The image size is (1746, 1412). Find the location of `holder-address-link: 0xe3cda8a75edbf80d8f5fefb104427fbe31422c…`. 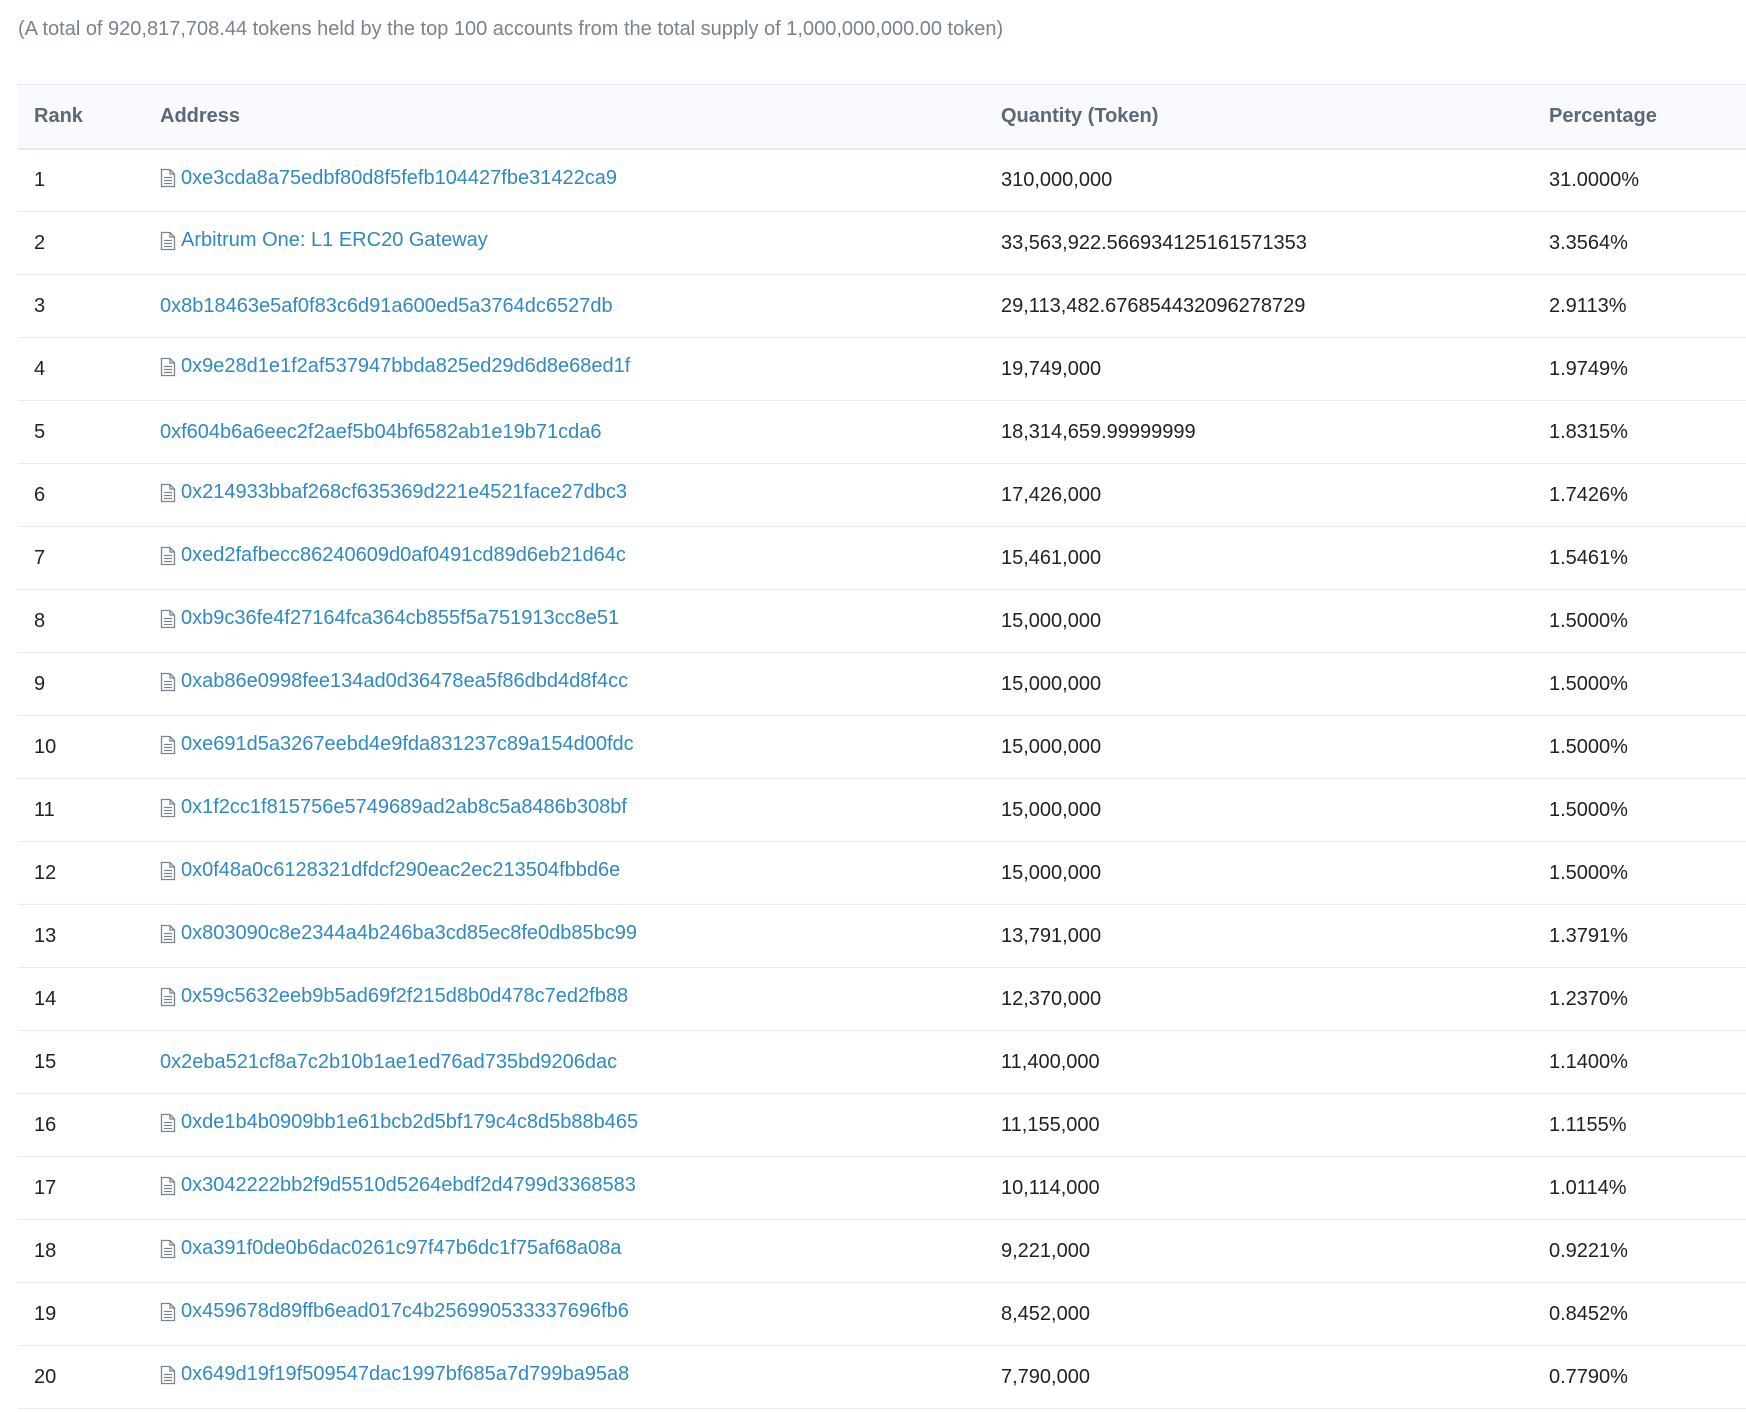

holder-address-link: 0xe3cda8a75edbf80d8f5fefb104427fbe31422c… is located at coordinates (388, 178).